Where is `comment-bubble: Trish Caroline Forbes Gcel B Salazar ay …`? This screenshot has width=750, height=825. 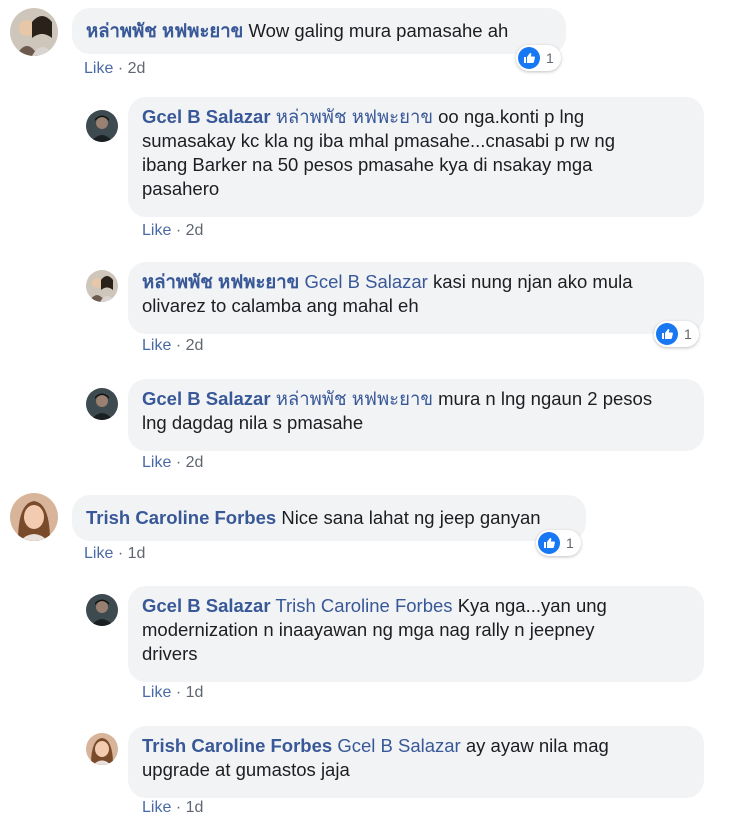 comment-bubble: Trish Caroline Forbes Gcel B Salazar ay … is located at coordinates (416, 762).